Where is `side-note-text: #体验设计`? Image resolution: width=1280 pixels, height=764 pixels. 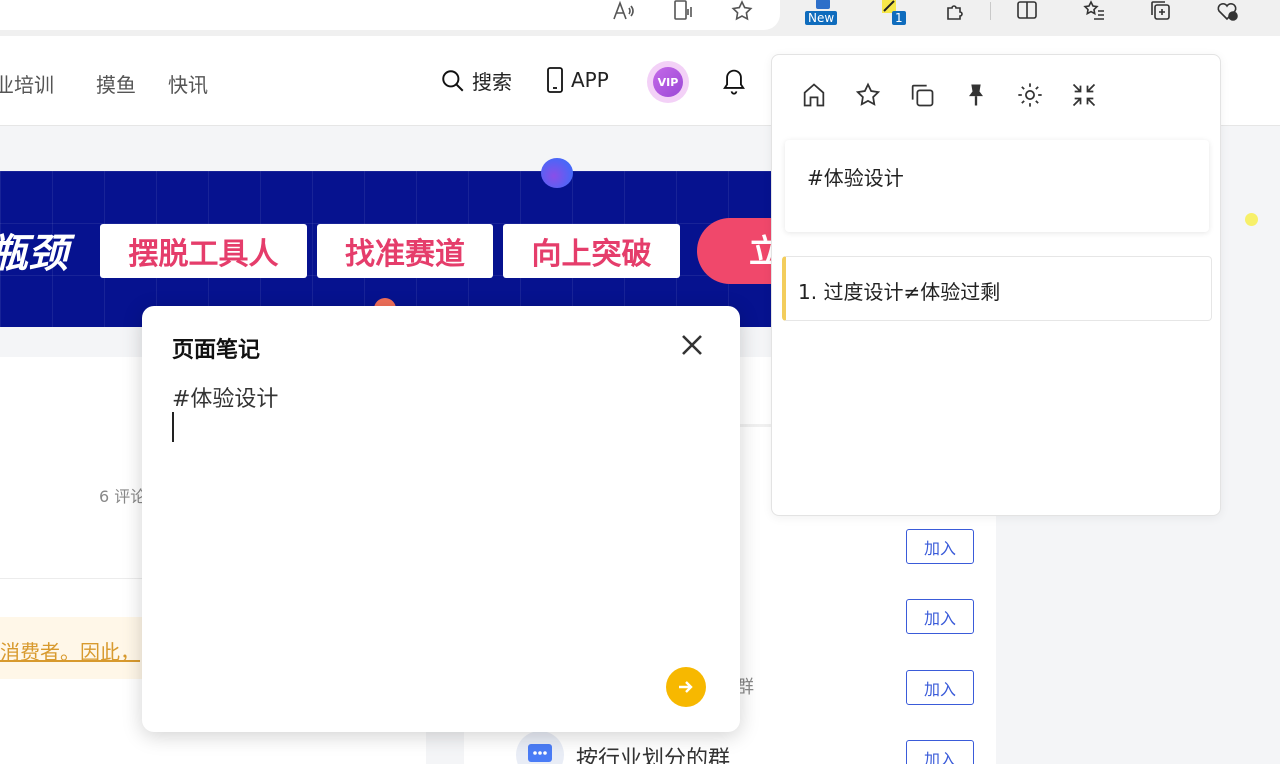 side-note-text: #体验设计 is located at coordinates (855, 178).